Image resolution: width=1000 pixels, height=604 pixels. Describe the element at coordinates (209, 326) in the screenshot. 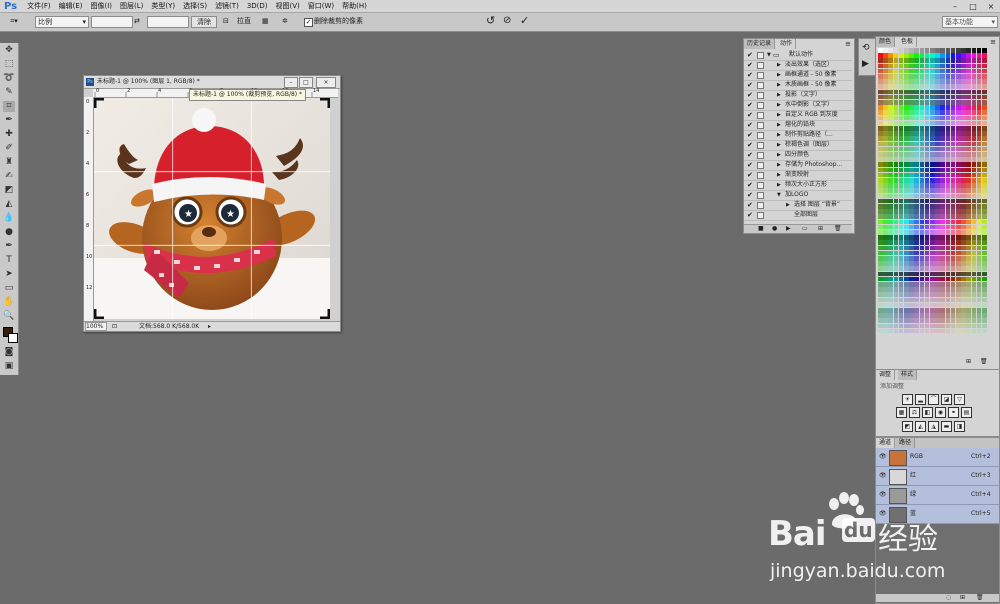

I see `status-arrow-icon: ▸` at that location.